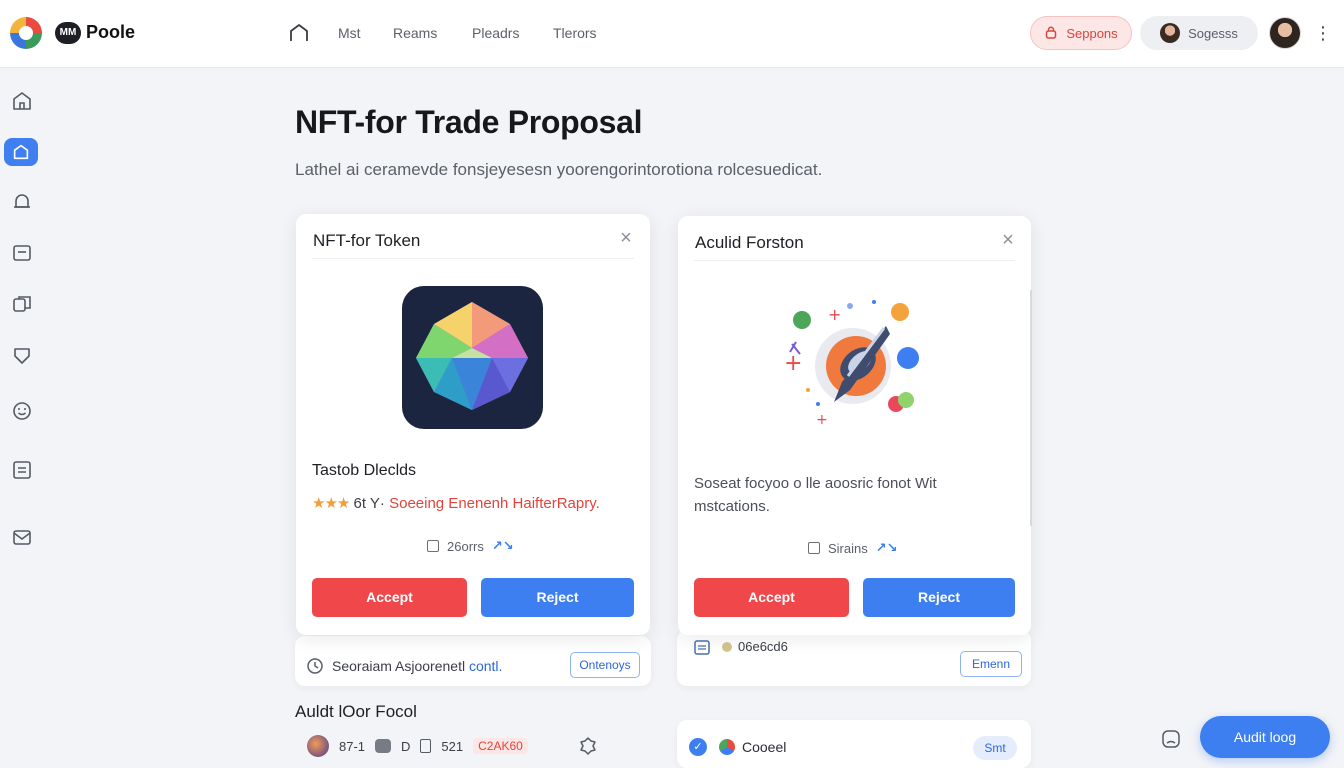  I want to click on nav-link-4: Tlerors, so click(575, 33).